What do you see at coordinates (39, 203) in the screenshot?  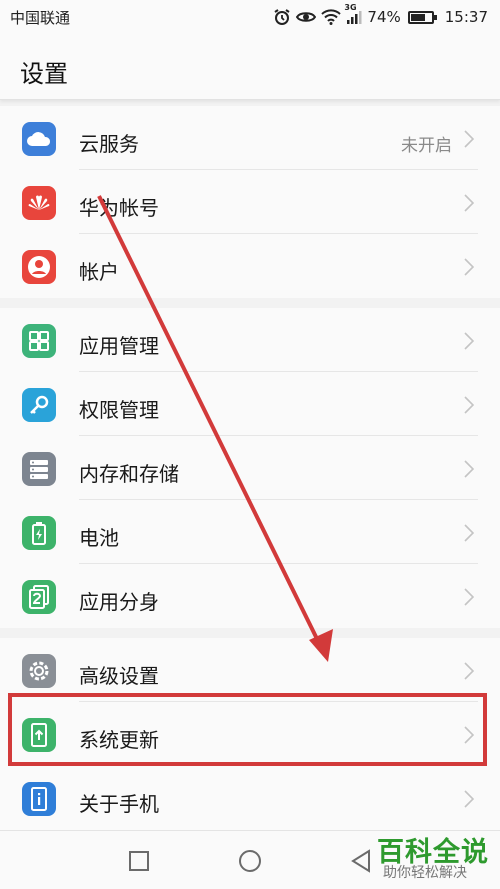 I see `huawei-icon` at bounding box center [39, 203].